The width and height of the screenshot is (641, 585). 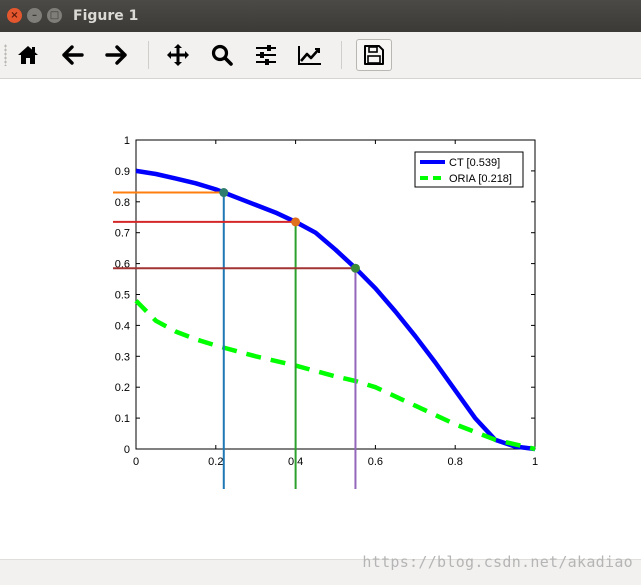 I want to click on toolbar-grip, so click(x=5, y=55).